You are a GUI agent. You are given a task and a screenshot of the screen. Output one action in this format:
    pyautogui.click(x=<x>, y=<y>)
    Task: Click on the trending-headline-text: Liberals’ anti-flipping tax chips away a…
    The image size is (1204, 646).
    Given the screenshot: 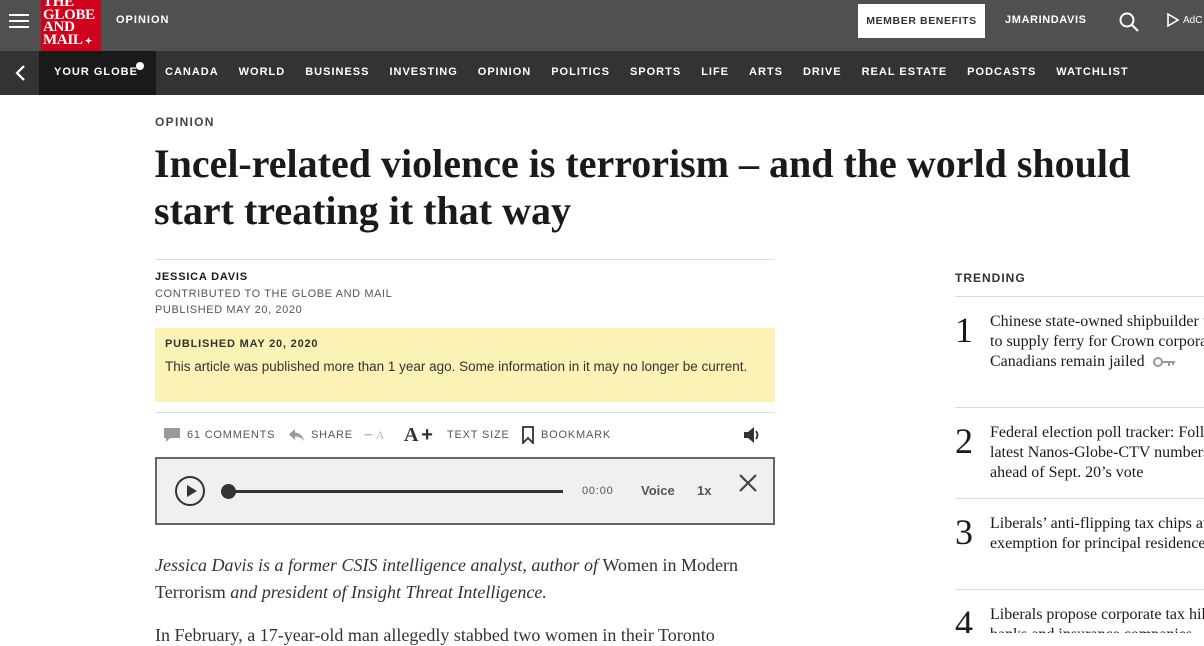 What is the action you would take?
    pyautogui.click(x=1097, y=533)
    